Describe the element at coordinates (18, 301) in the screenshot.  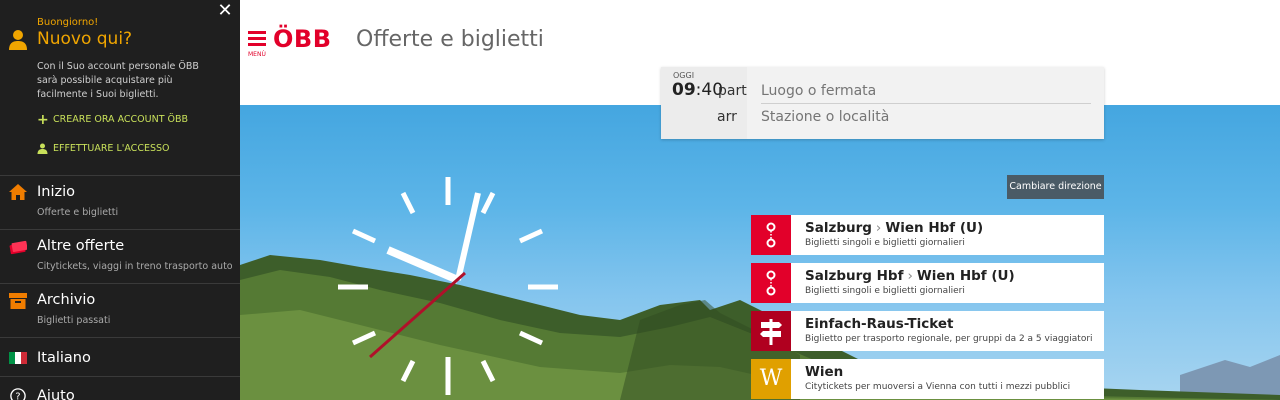
I see `archive-icon` at that location.